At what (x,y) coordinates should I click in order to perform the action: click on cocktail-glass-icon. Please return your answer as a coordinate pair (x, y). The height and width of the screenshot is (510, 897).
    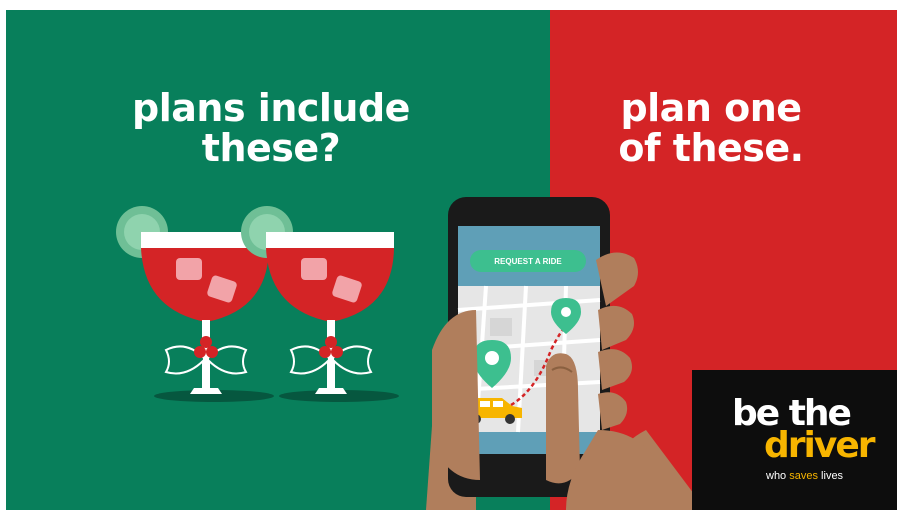
    Looking at the image, I should click on (320, 304).